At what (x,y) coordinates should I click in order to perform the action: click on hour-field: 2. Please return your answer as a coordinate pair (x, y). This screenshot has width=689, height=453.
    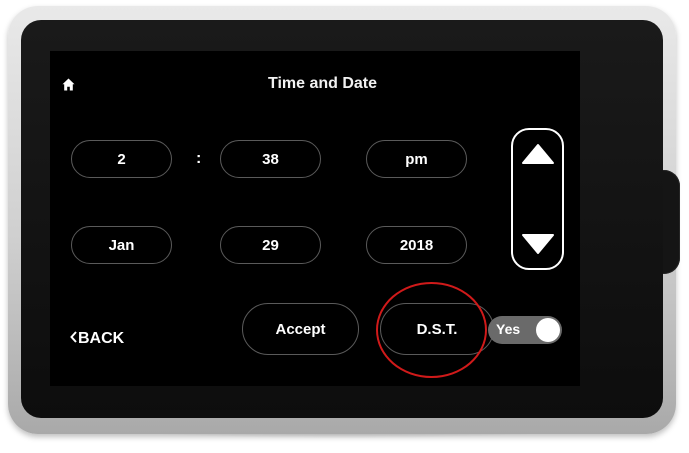
    Looking at the image, I should click on (121, 159).